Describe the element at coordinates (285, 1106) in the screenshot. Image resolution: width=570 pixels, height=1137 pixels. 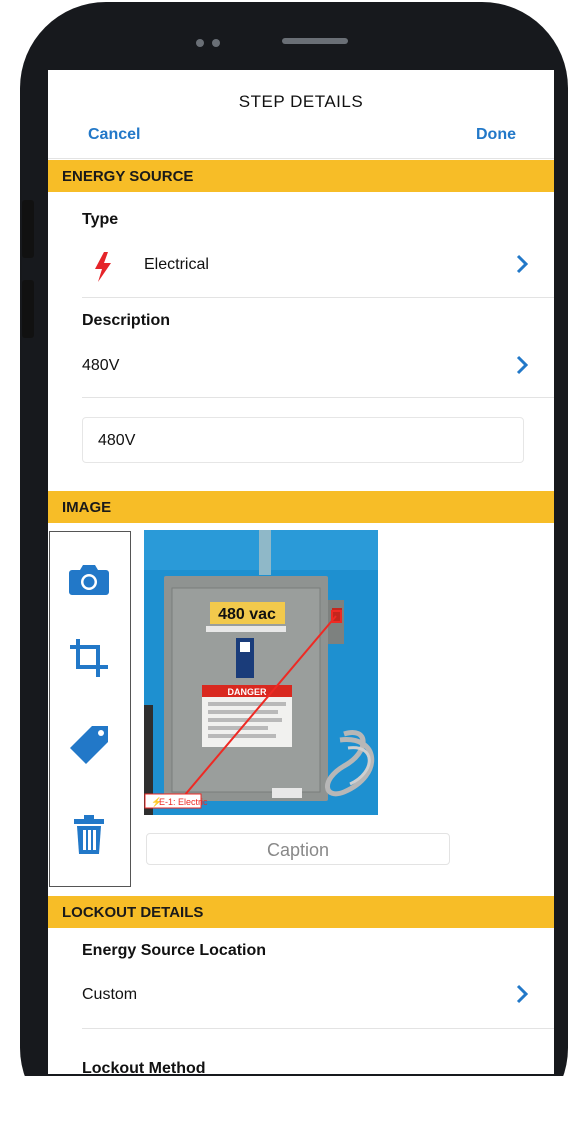
I see `bottom-bar` at that location.